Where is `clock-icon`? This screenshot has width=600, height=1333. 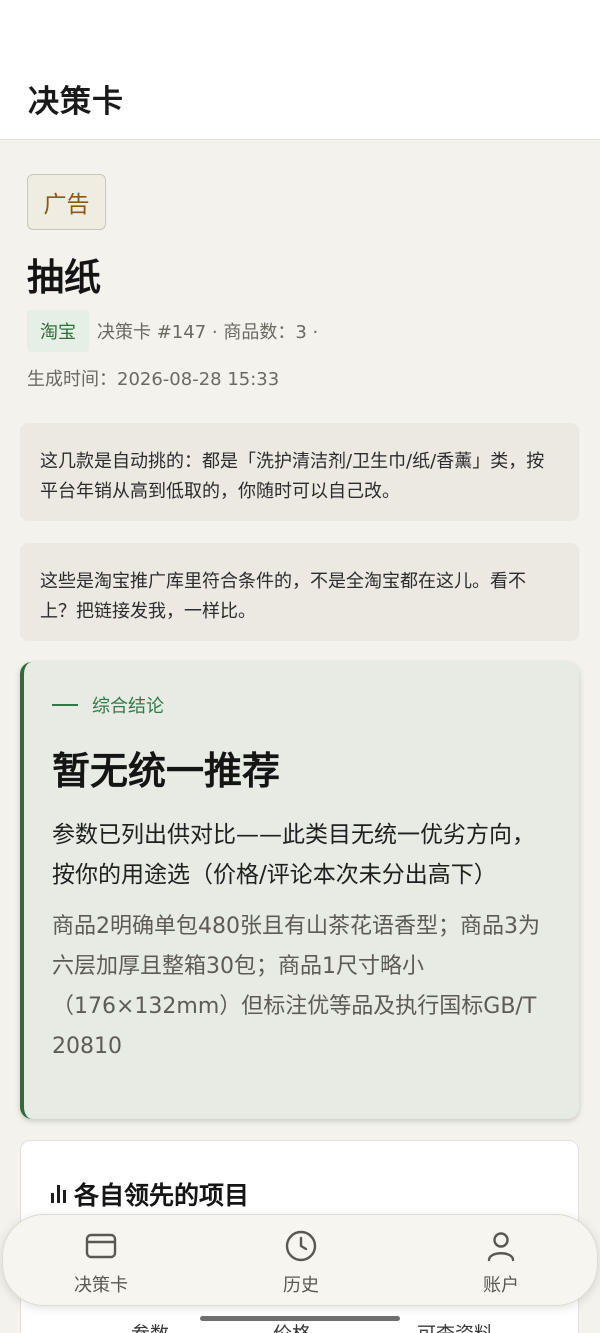
clock-icon is located at coordinates (301, 1246).